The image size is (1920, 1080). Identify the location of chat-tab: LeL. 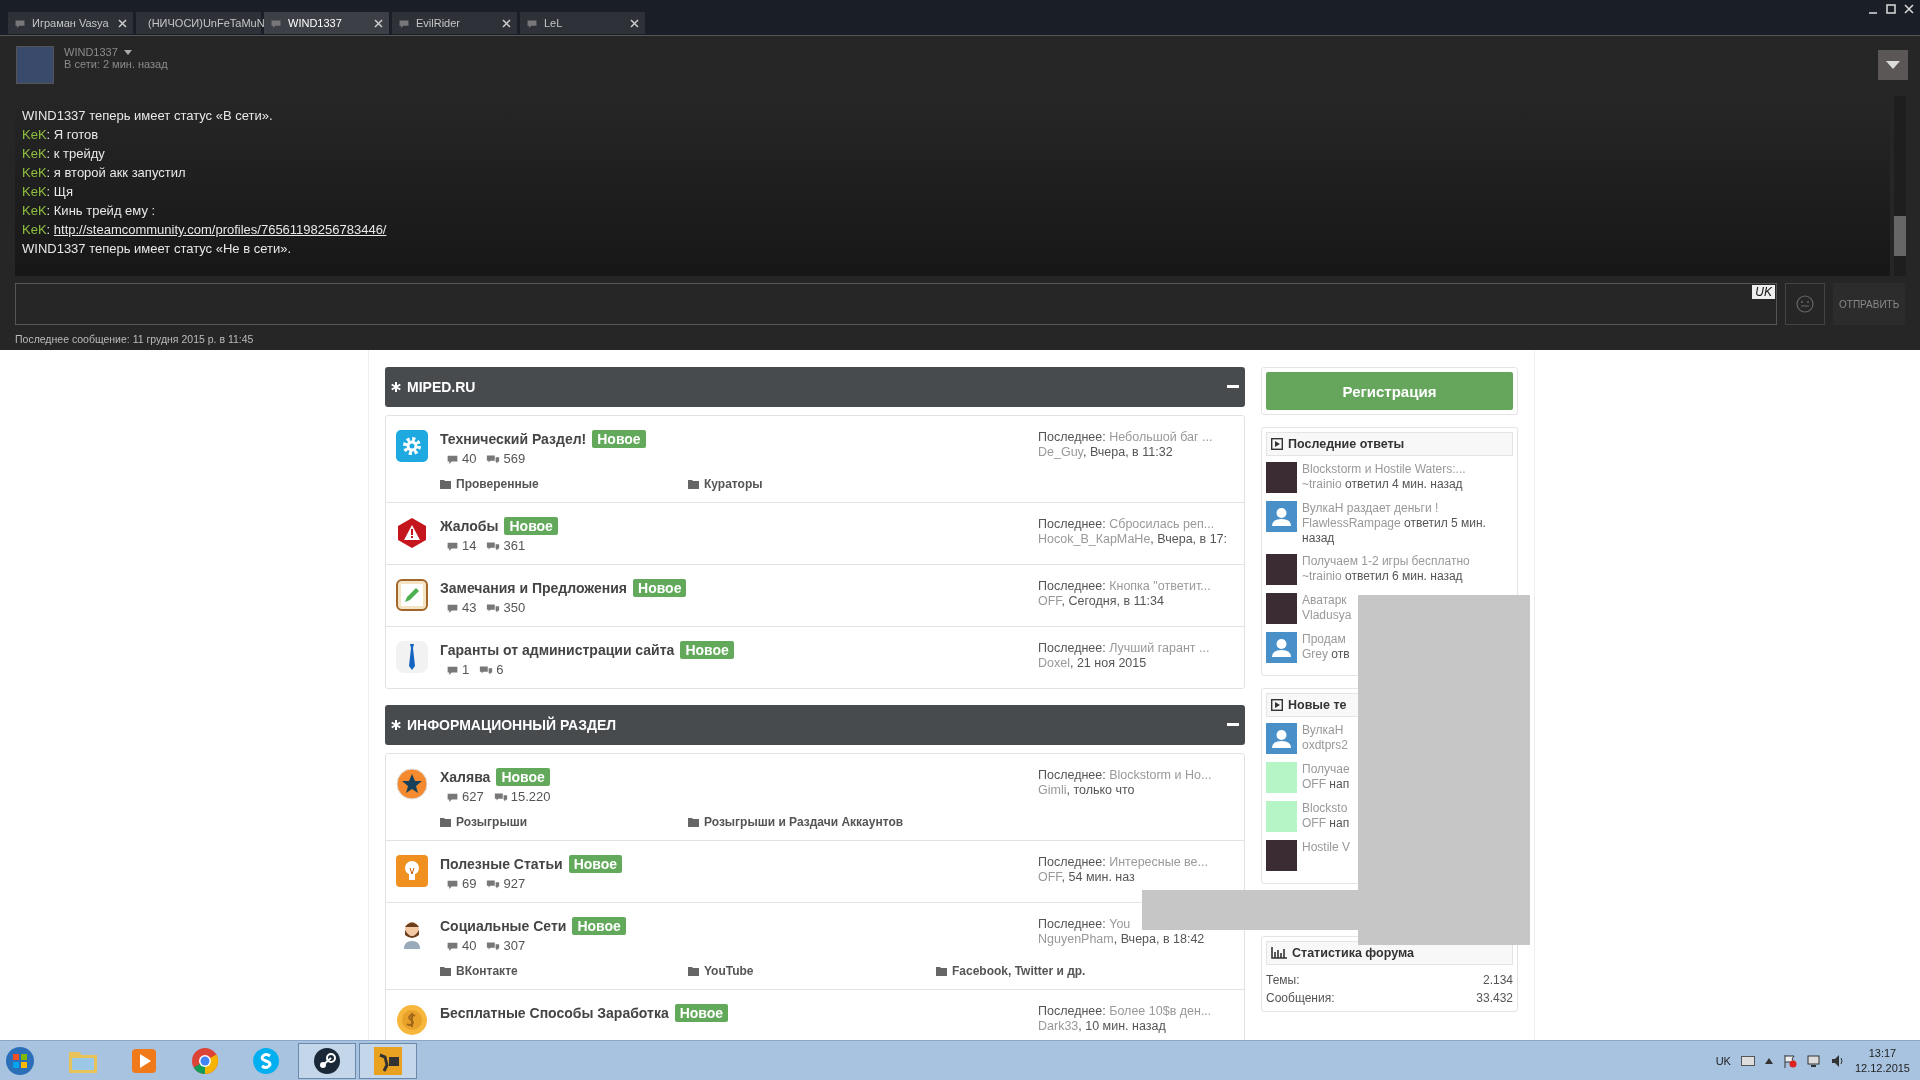
(582, 23).